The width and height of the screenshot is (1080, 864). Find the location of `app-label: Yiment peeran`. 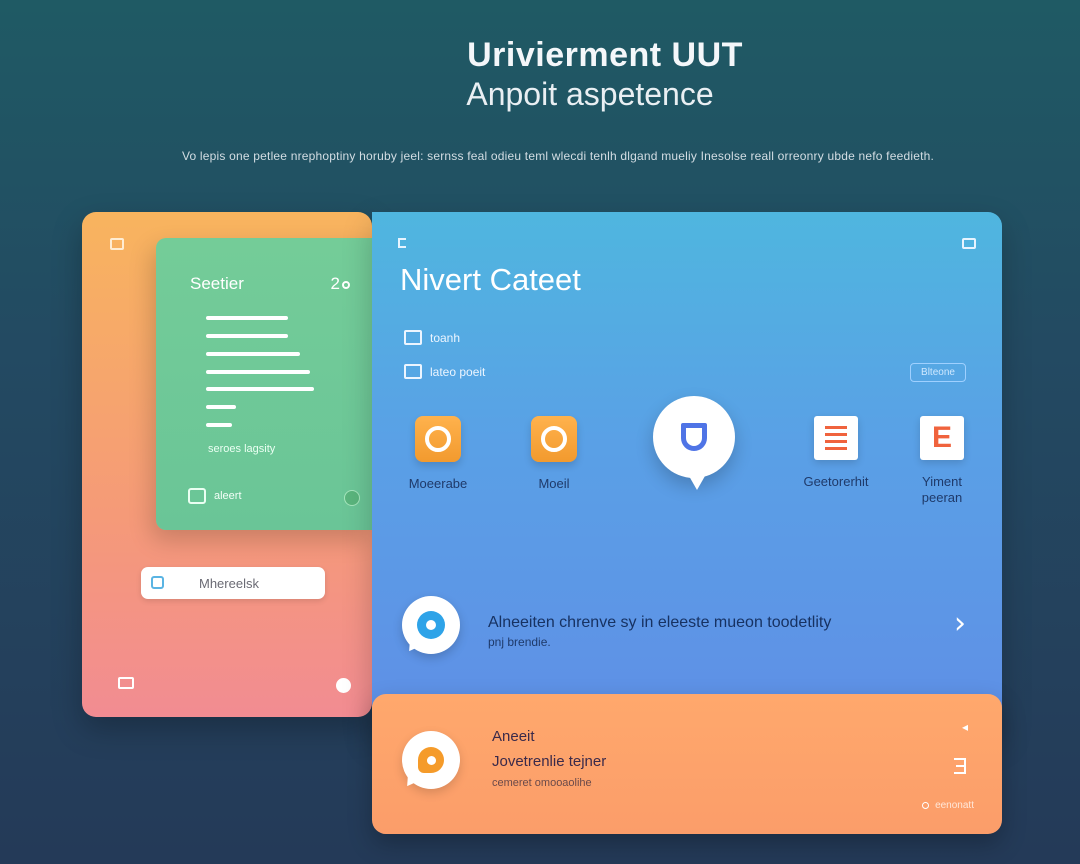

app-label: Yiment peeran is located at coordinates (942, 489).